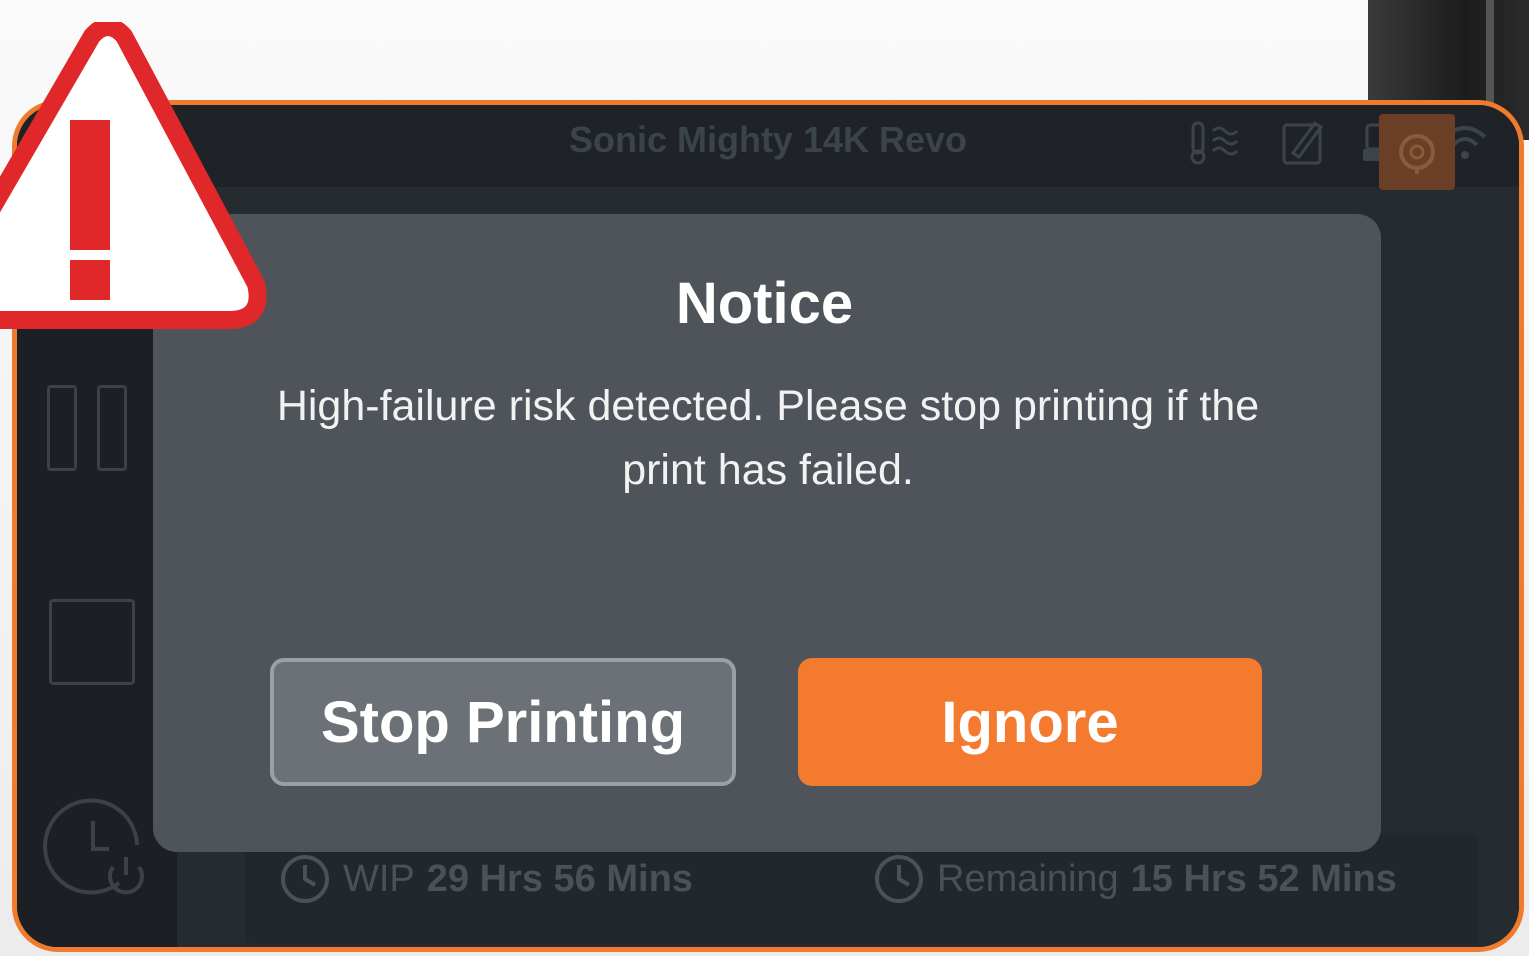 This screenshot has height=956, width=1529. I want to click on edit-icon, so click(1303, 143).